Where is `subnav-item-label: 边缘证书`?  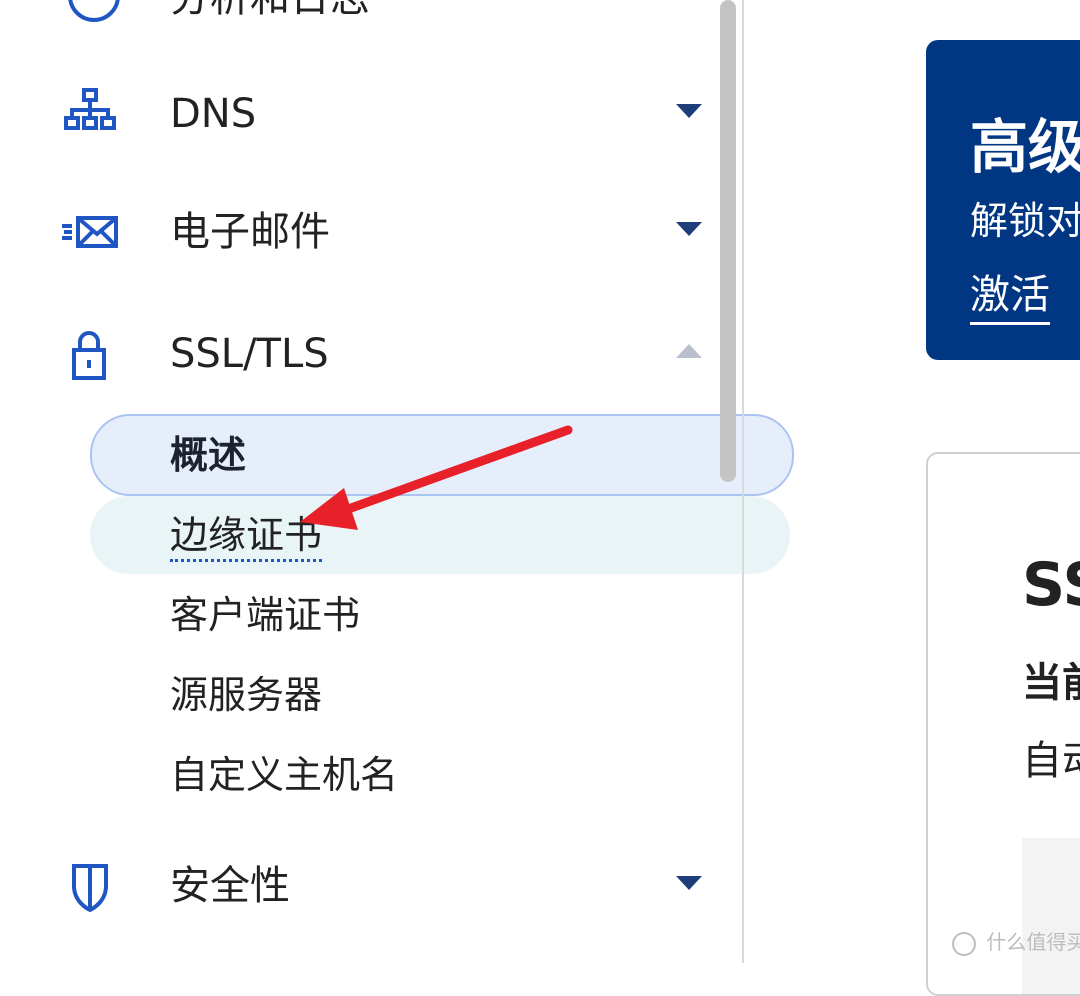 subnav-item-label: 边缘证书 is located at coordinates (246, 537).